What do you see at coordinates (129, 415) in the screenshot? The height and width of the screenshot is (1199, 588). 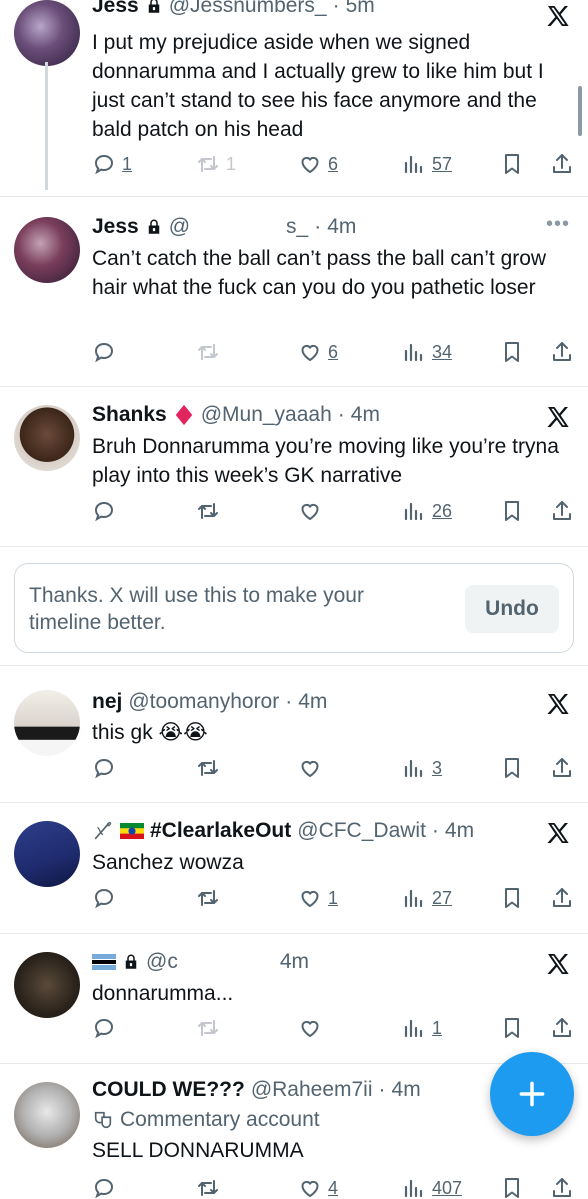 I see `display-name: Shanks` at bounding box center [129, 415].